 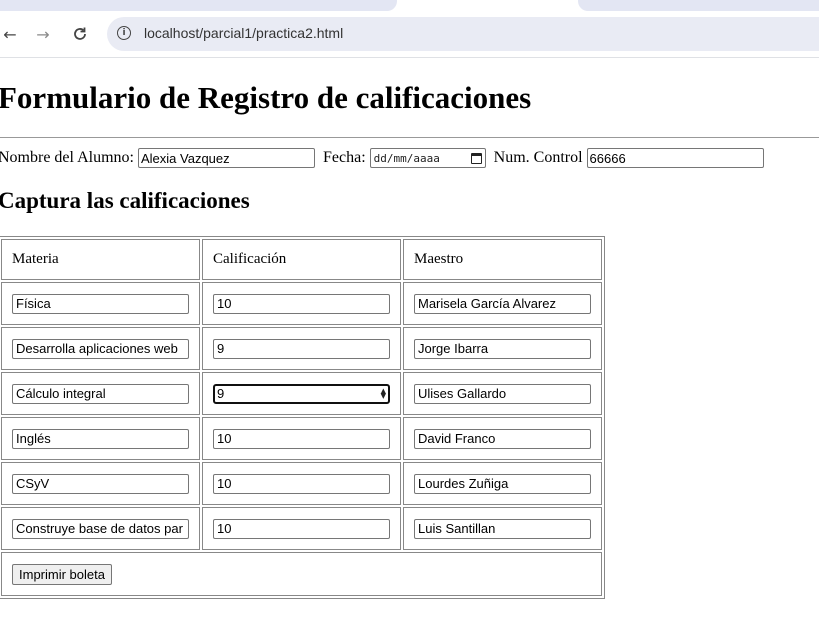 What do you see at coordinates (502, 438) in the screenshot?
I see `maestro-input: David Franco` at bounding box center [502, 438].